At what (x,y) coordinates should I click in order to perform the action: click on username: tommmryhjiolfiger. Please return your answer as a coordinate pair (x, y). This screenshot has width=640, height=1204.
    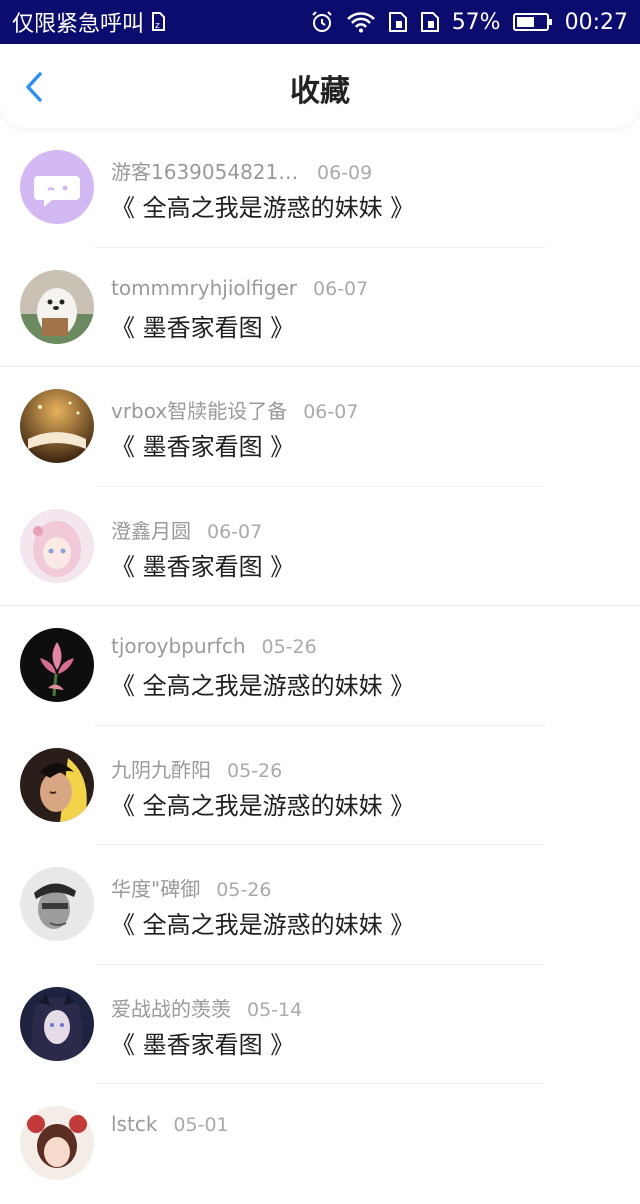
    Looking at the image, I should click on (204, 287).